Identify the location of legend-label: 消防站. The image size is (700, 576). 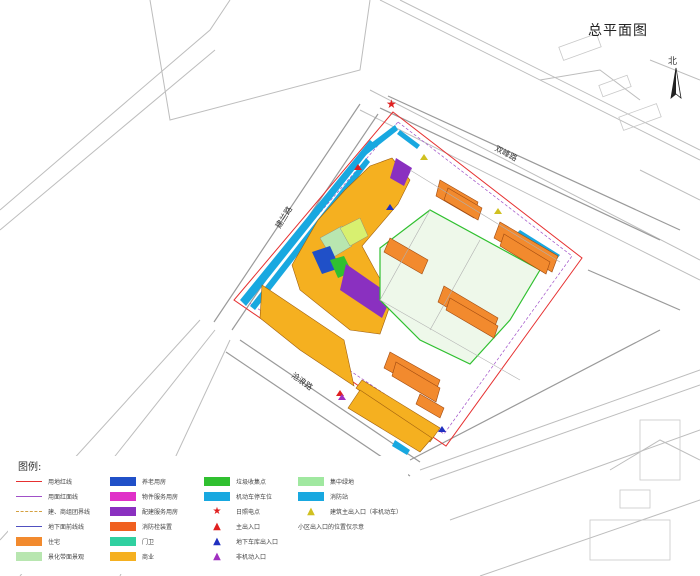
(339, 497).